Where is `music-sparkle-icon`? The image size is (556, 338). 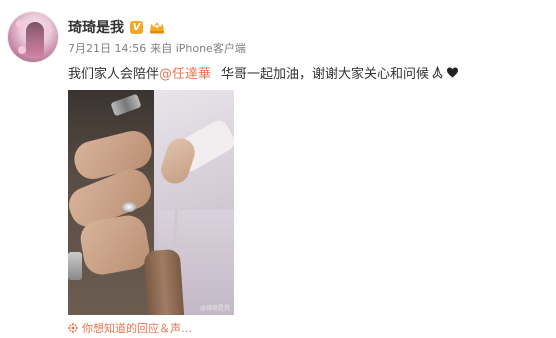
music-sparkle-icon is located at coordinates (73, 328).